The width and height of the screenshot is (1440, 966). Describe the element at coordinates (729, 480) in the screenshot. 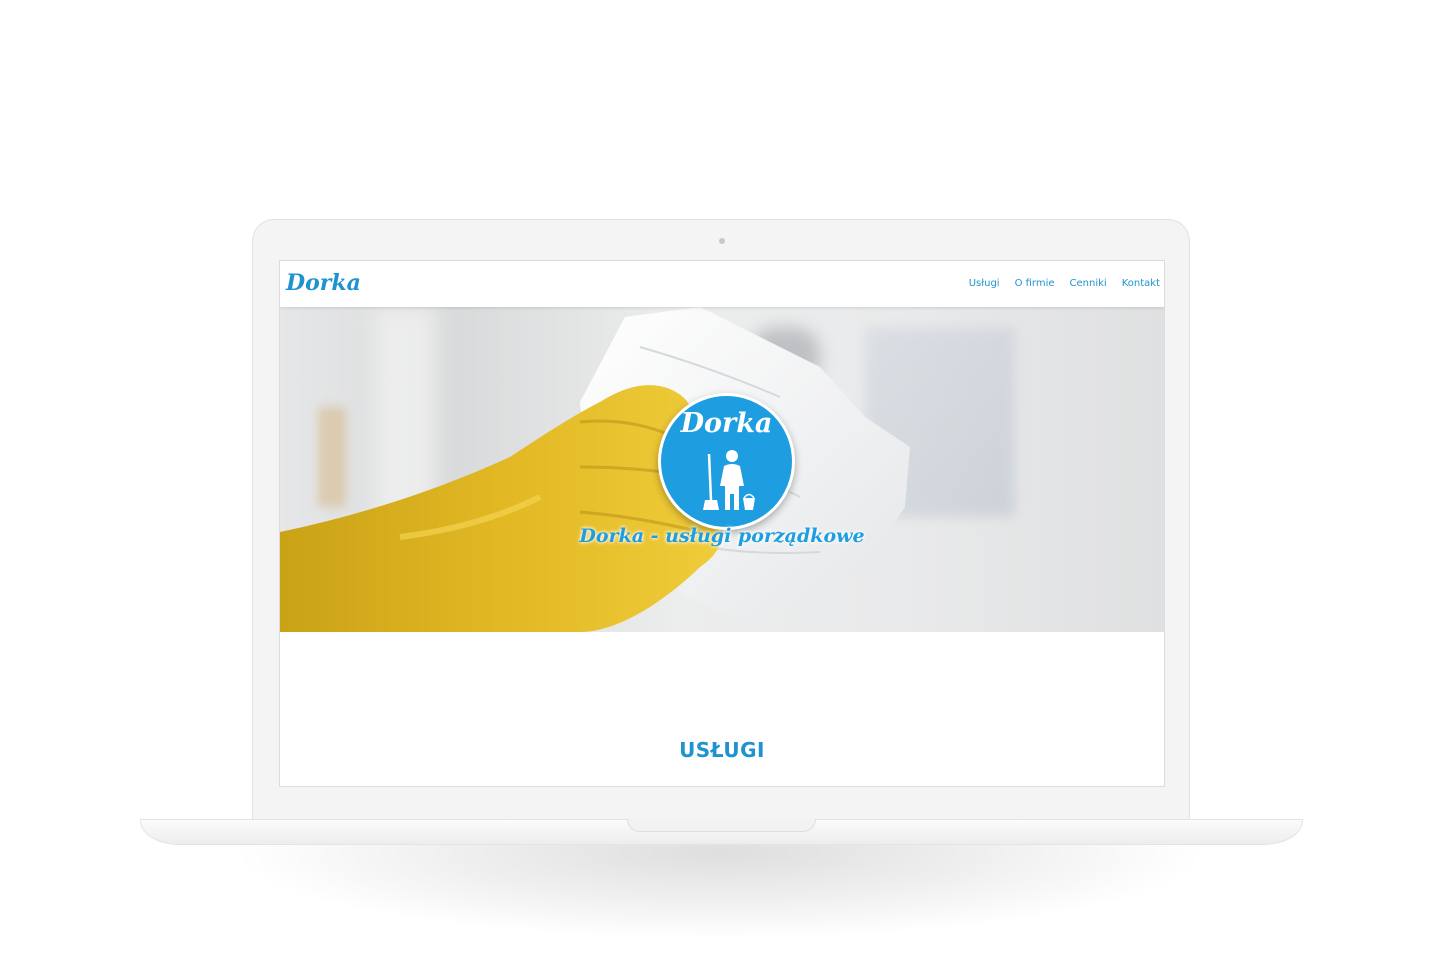

I see `maid-with-broom-icon` at that location.